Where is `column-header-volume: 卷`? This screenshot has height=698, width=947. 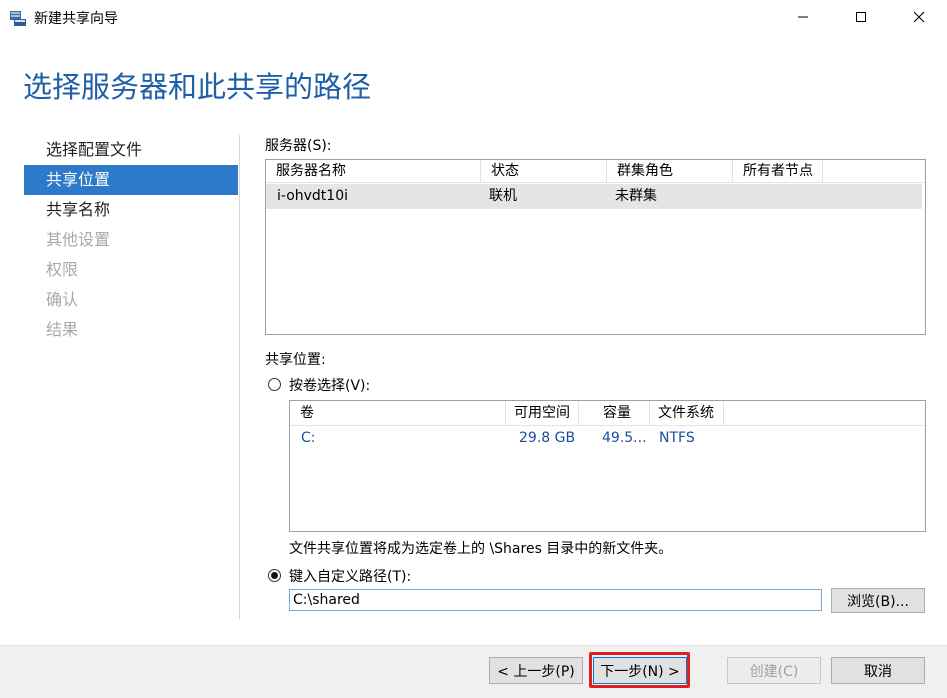
column-header-volume: 卷 is located at coordinates (398, 413).